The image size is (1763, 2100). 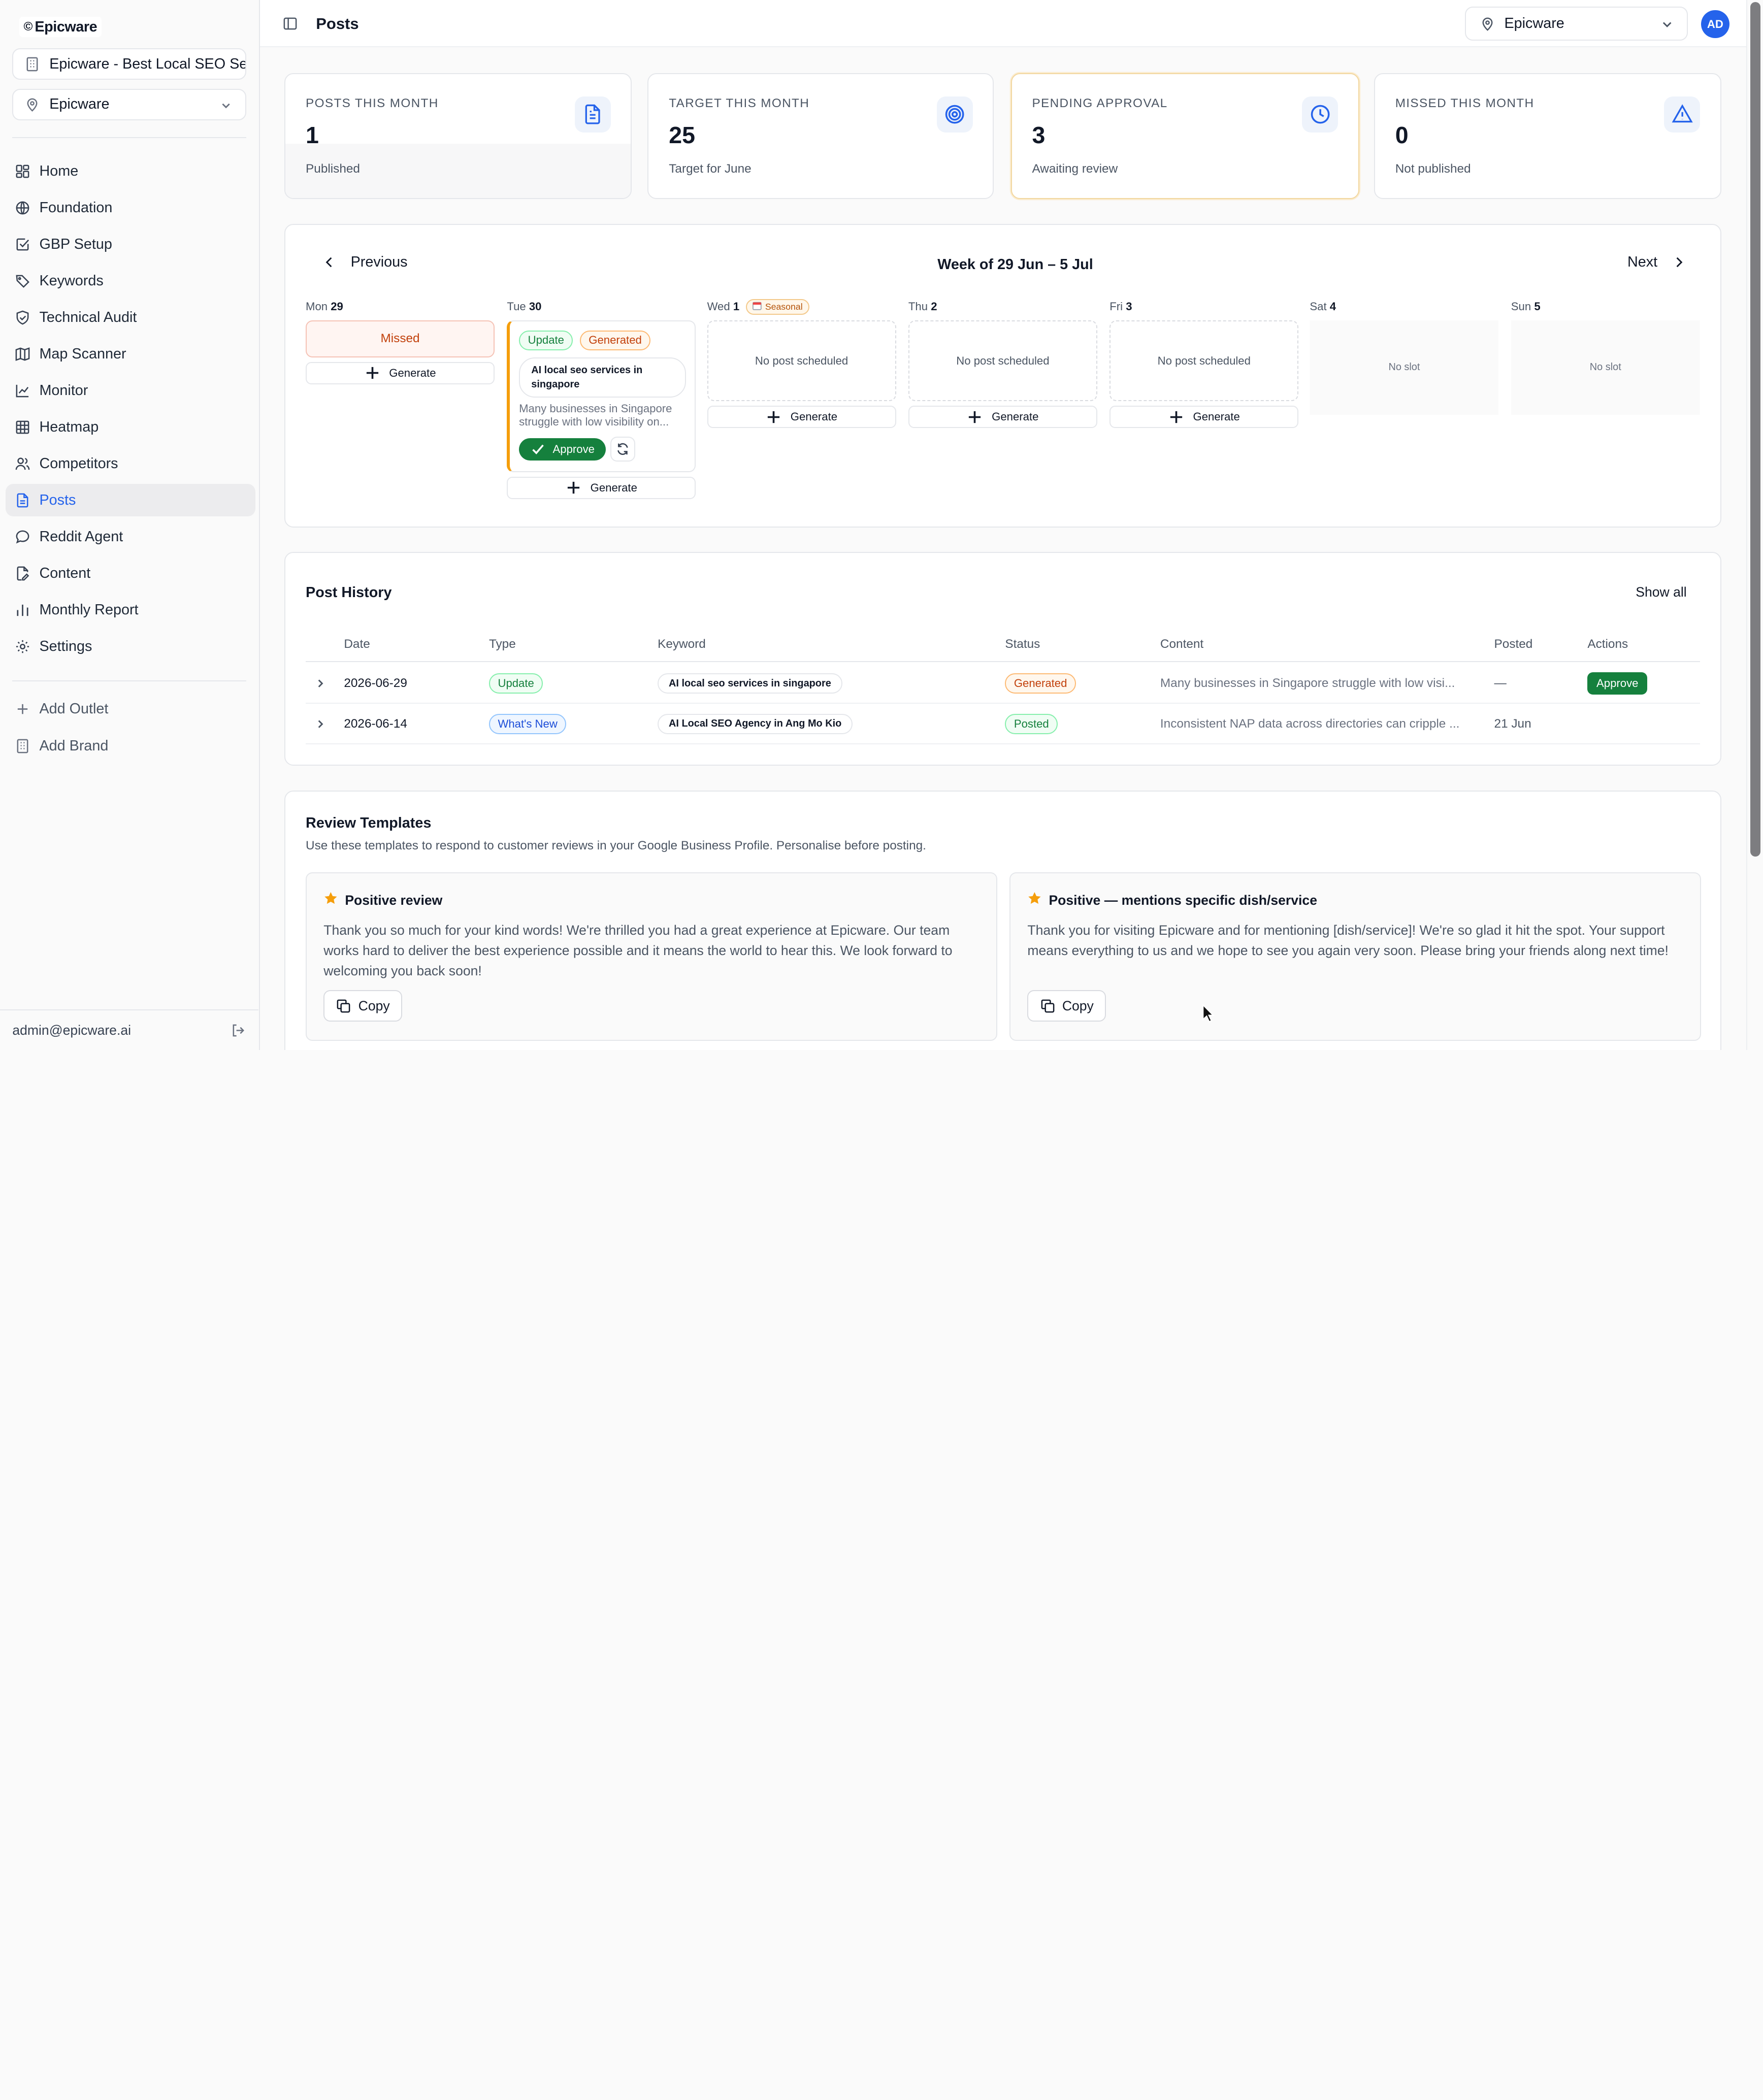 I want to click on sidebar-item-home: Home, so click(x=130, y=171).